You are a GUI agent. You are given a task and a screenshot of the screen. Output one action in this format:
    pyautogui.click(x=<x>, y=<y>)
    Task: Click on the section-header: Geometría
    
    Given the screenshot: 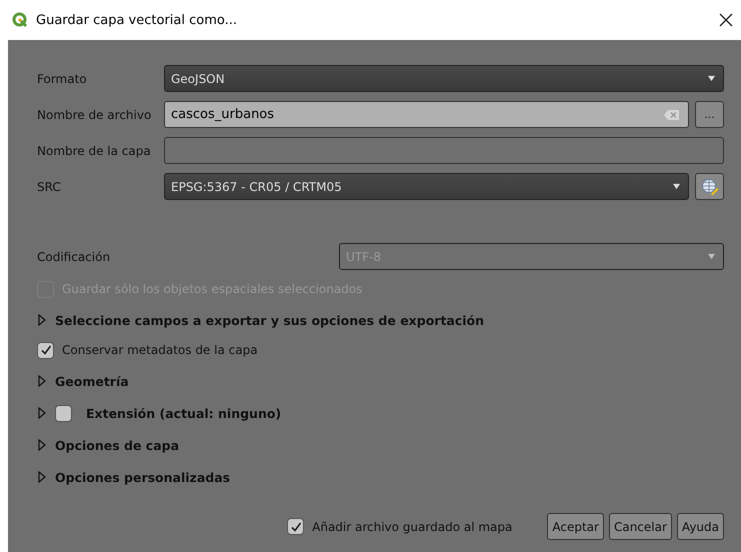 What is the action you would take?
    pyautogui.click(x=92, y=381)
    